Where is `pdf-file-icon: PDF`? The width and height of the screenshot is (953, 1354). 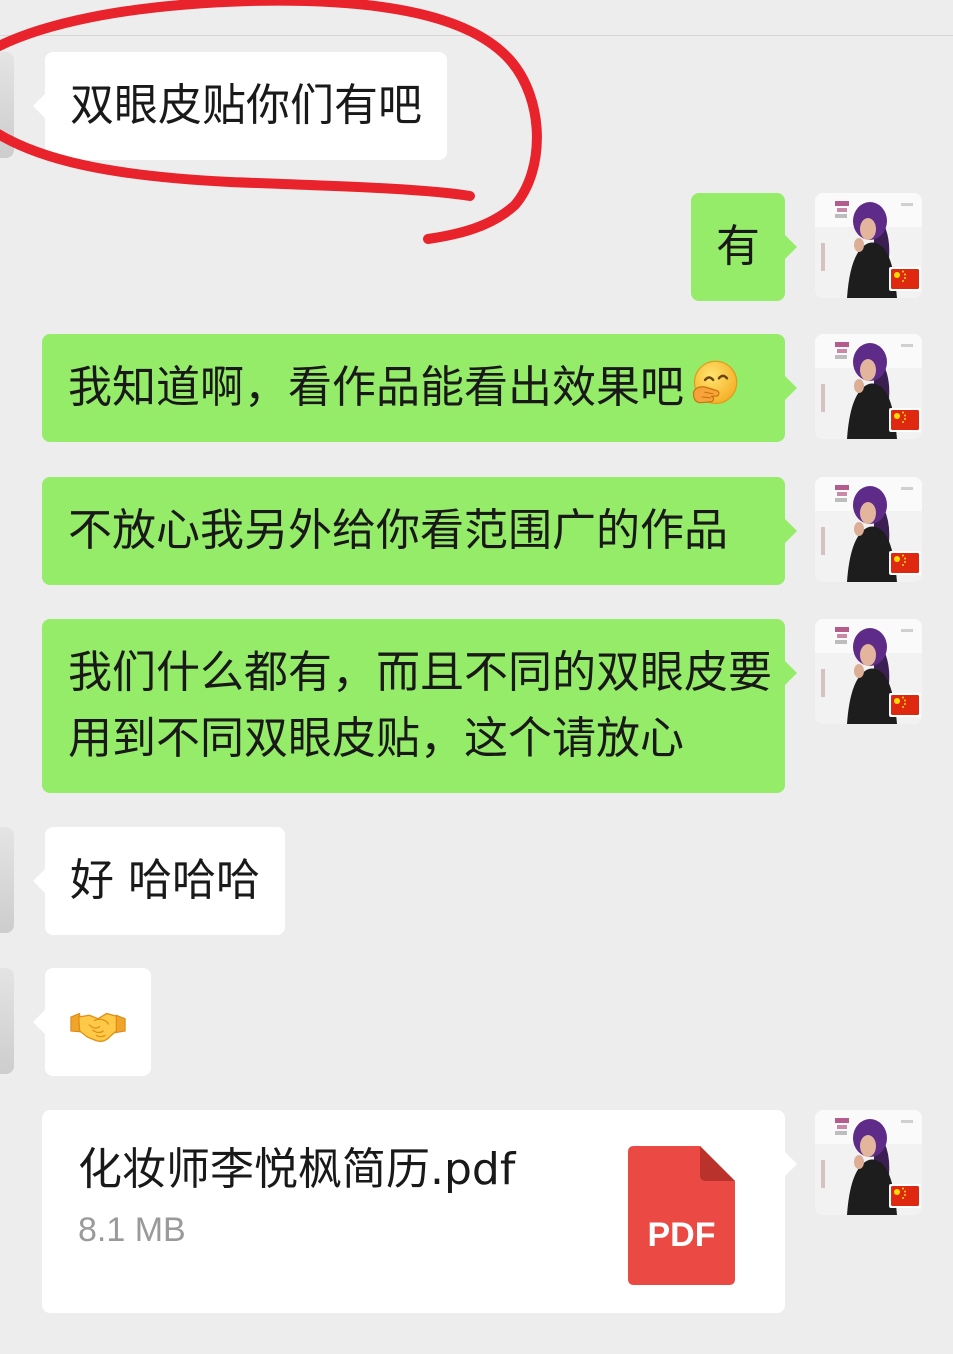 pdf-file-icon: PDF is located at coordinates (681, 1215).